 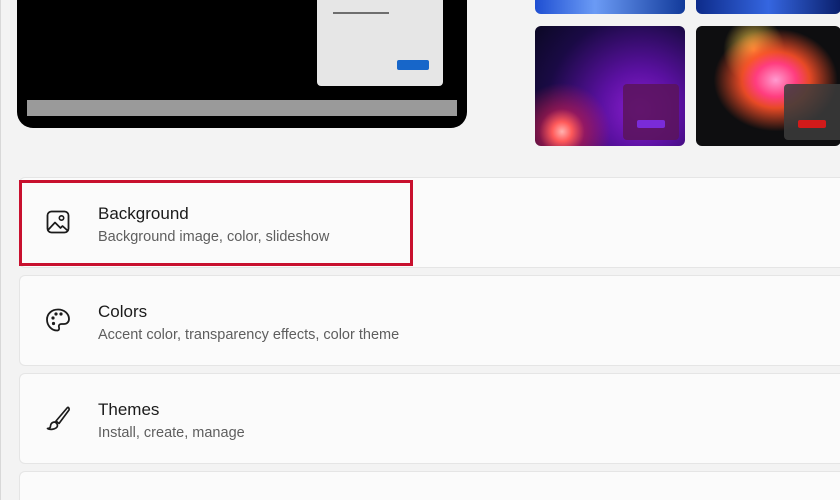 I want to click on preview-window-button, so click(x=413, y=65).